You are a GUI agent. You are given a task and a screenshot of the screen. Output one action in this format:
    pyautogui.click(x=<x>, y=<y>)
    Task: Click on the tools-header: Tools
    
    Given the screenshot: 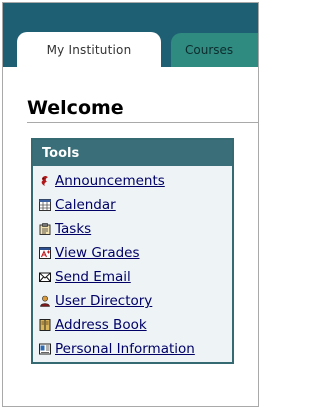 What is the action you would take?
    pyautogui.click(x=132, y=153)
    